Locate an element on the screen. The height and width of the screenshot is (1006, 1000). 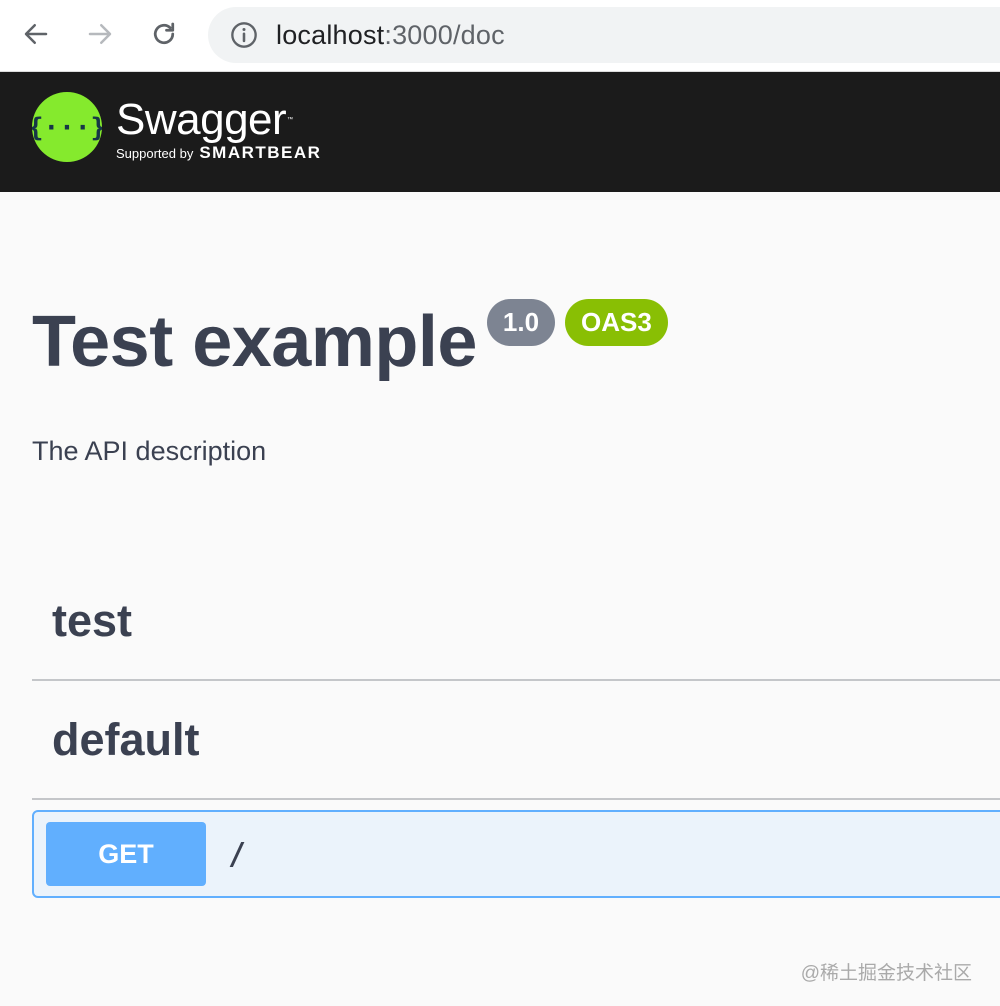
version-badges: 1.0 OAS3 is located at coordinates (577, 322).